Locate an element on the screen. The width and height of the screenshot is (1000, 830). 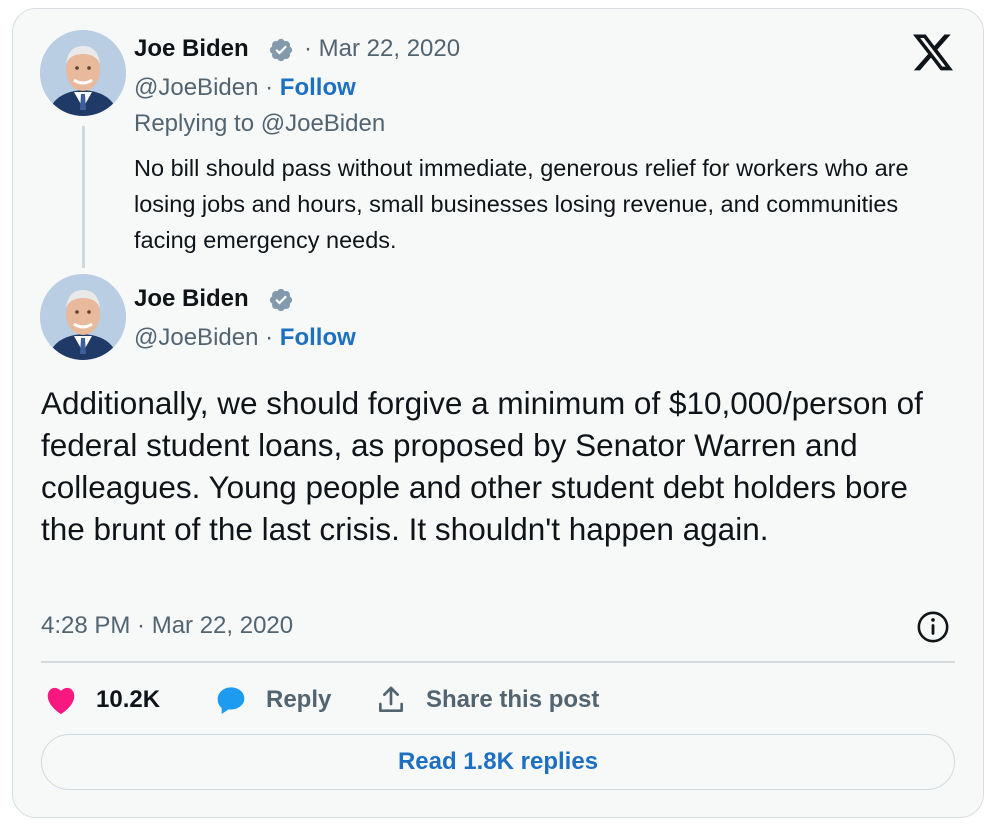
share-button: Share this post is located at coordinates (486, 700).